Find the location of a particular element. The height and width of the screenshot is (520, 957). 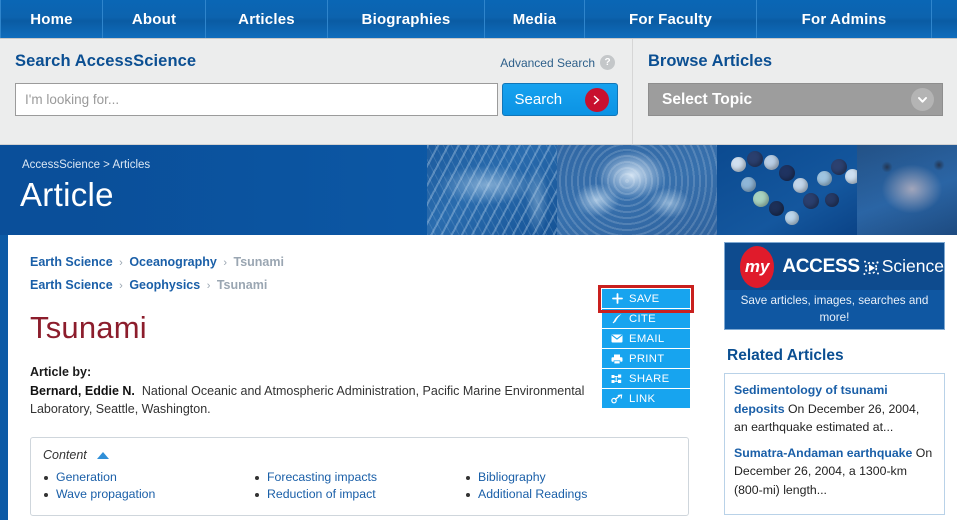

nav-label: Media is located at coordinates (534, 19).